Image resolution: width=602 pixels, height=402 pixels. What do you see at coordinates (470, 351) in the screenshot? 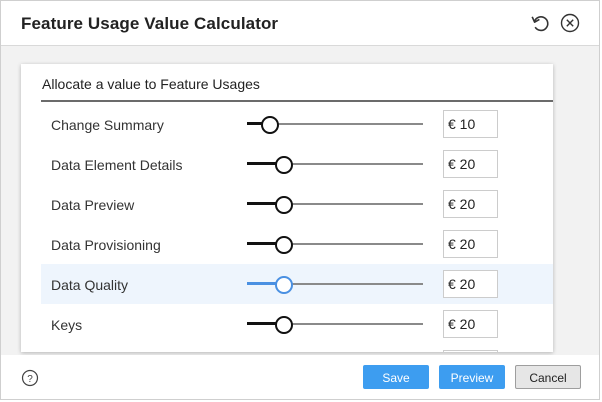
I see `value-input` at bounding box center [470, 351].